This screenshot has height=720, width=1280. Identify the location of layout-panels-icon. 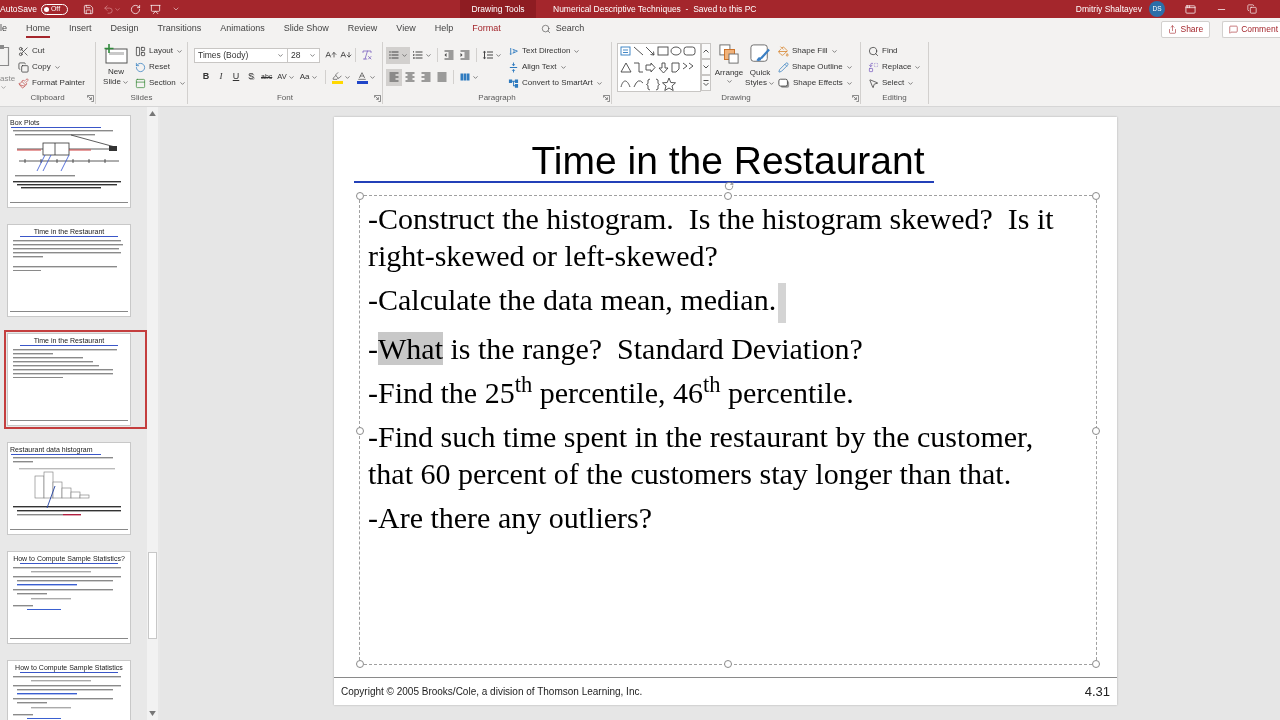
(140, 51).